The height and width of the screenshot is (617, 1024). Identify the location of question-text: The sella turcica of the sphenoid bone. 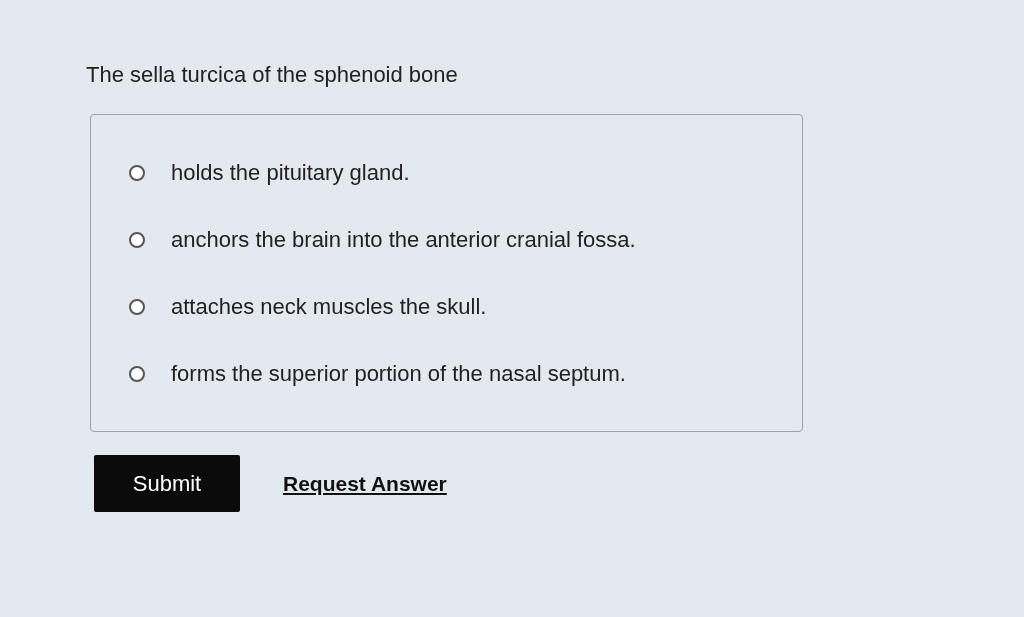
(272, 75).